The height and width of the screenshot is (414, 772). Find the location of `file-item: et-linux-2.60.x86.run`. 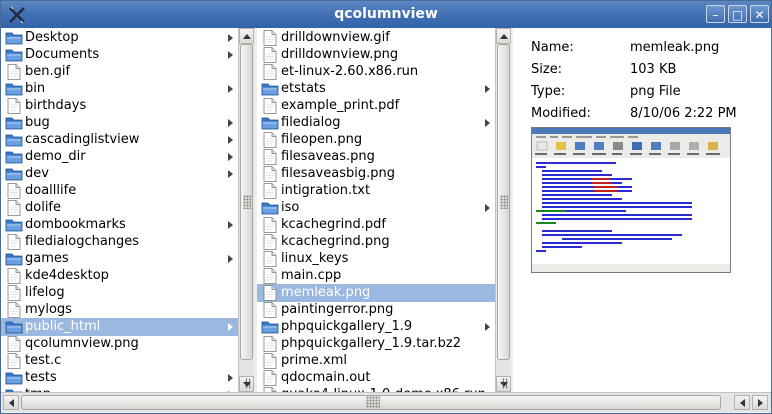

file-item: et-linux-2.60.x86.run is located at coordinates (376, 72).